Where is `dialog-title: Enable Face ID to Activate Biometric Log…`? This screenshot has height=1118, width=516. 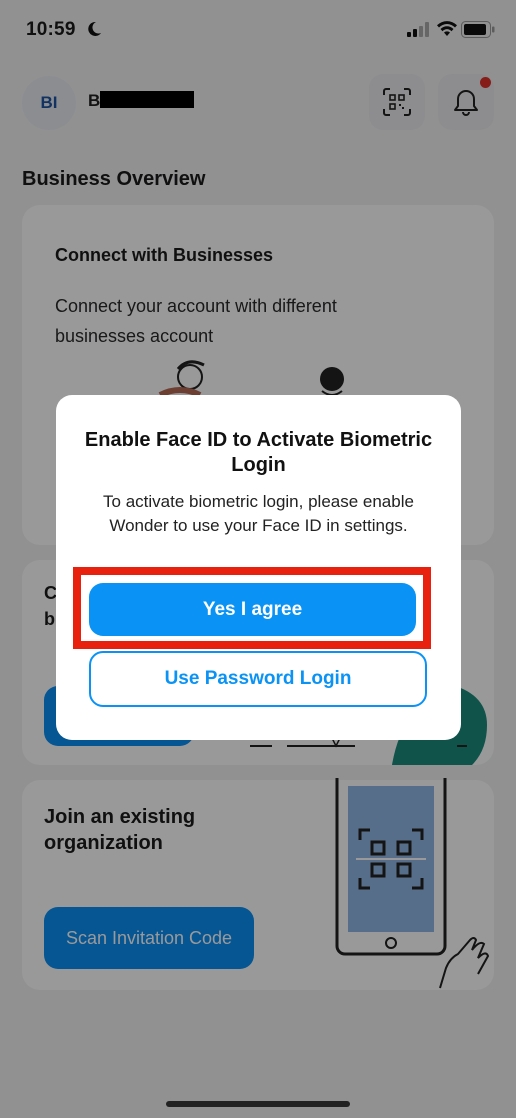
dialog-title: Enable Face ID to Activate Biometric Log… is located at coordinates (258, 452).